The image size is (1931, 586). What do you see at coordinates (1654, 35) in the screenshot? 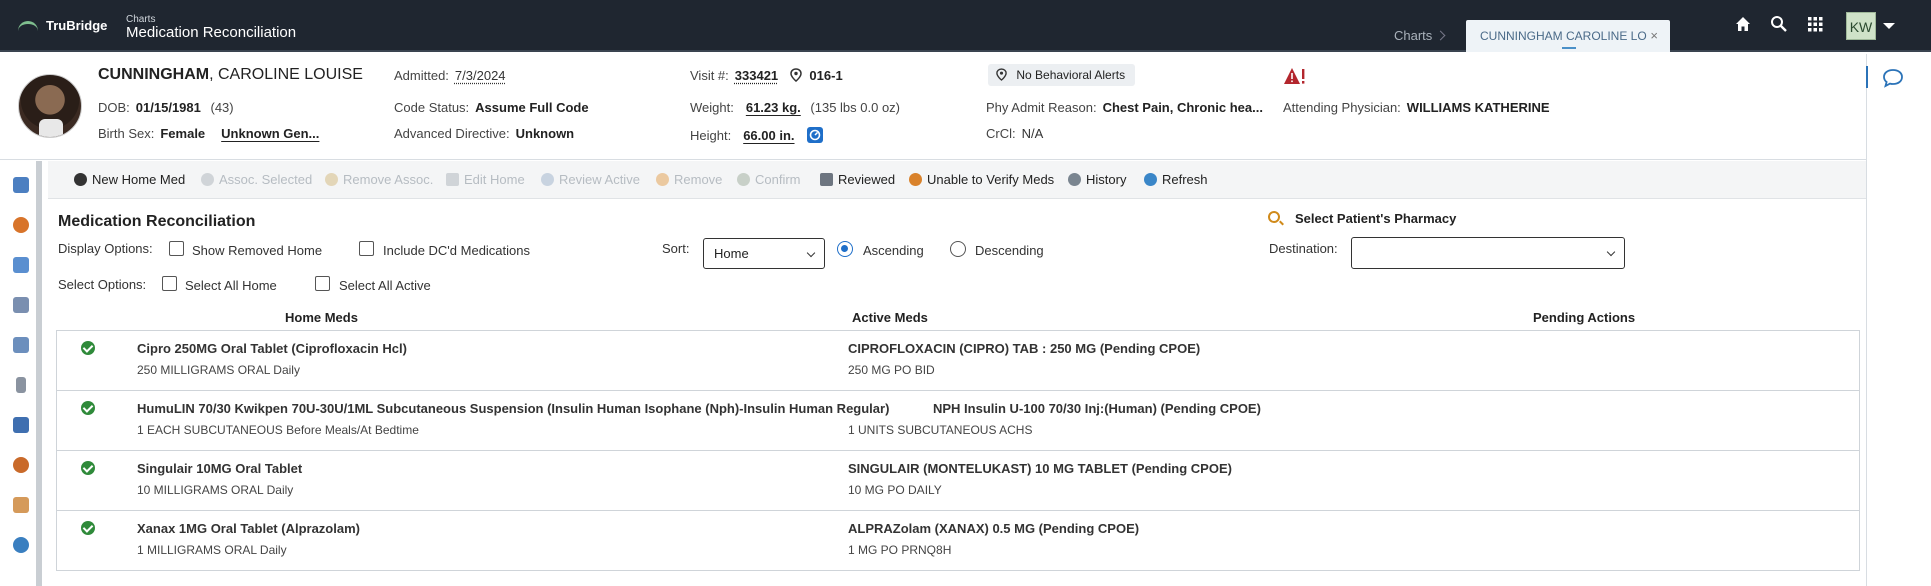
I see `close-tab-icon: ×` at bounding box center [1654, 35].